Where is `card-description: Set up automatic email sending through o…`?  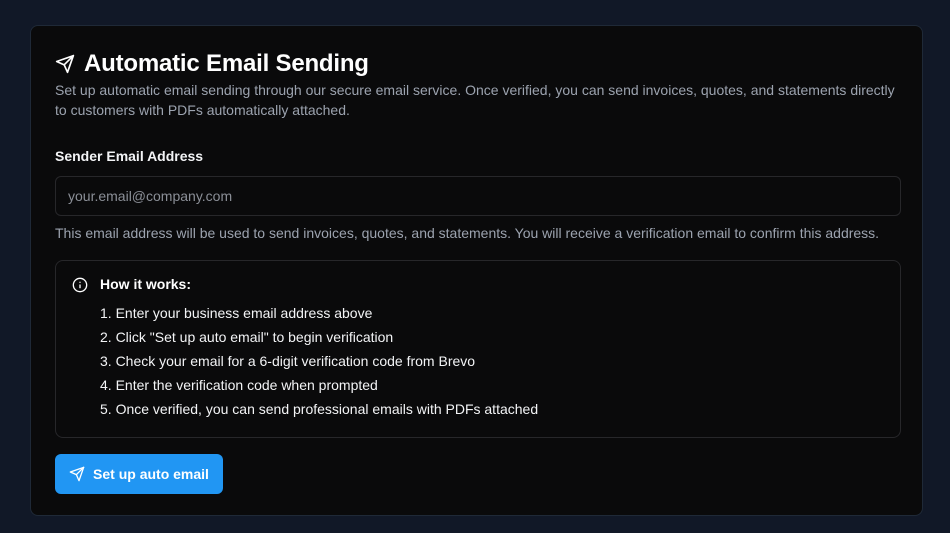 card-description: Set up automatic email sending through o… is located at coordinates (475, 100).